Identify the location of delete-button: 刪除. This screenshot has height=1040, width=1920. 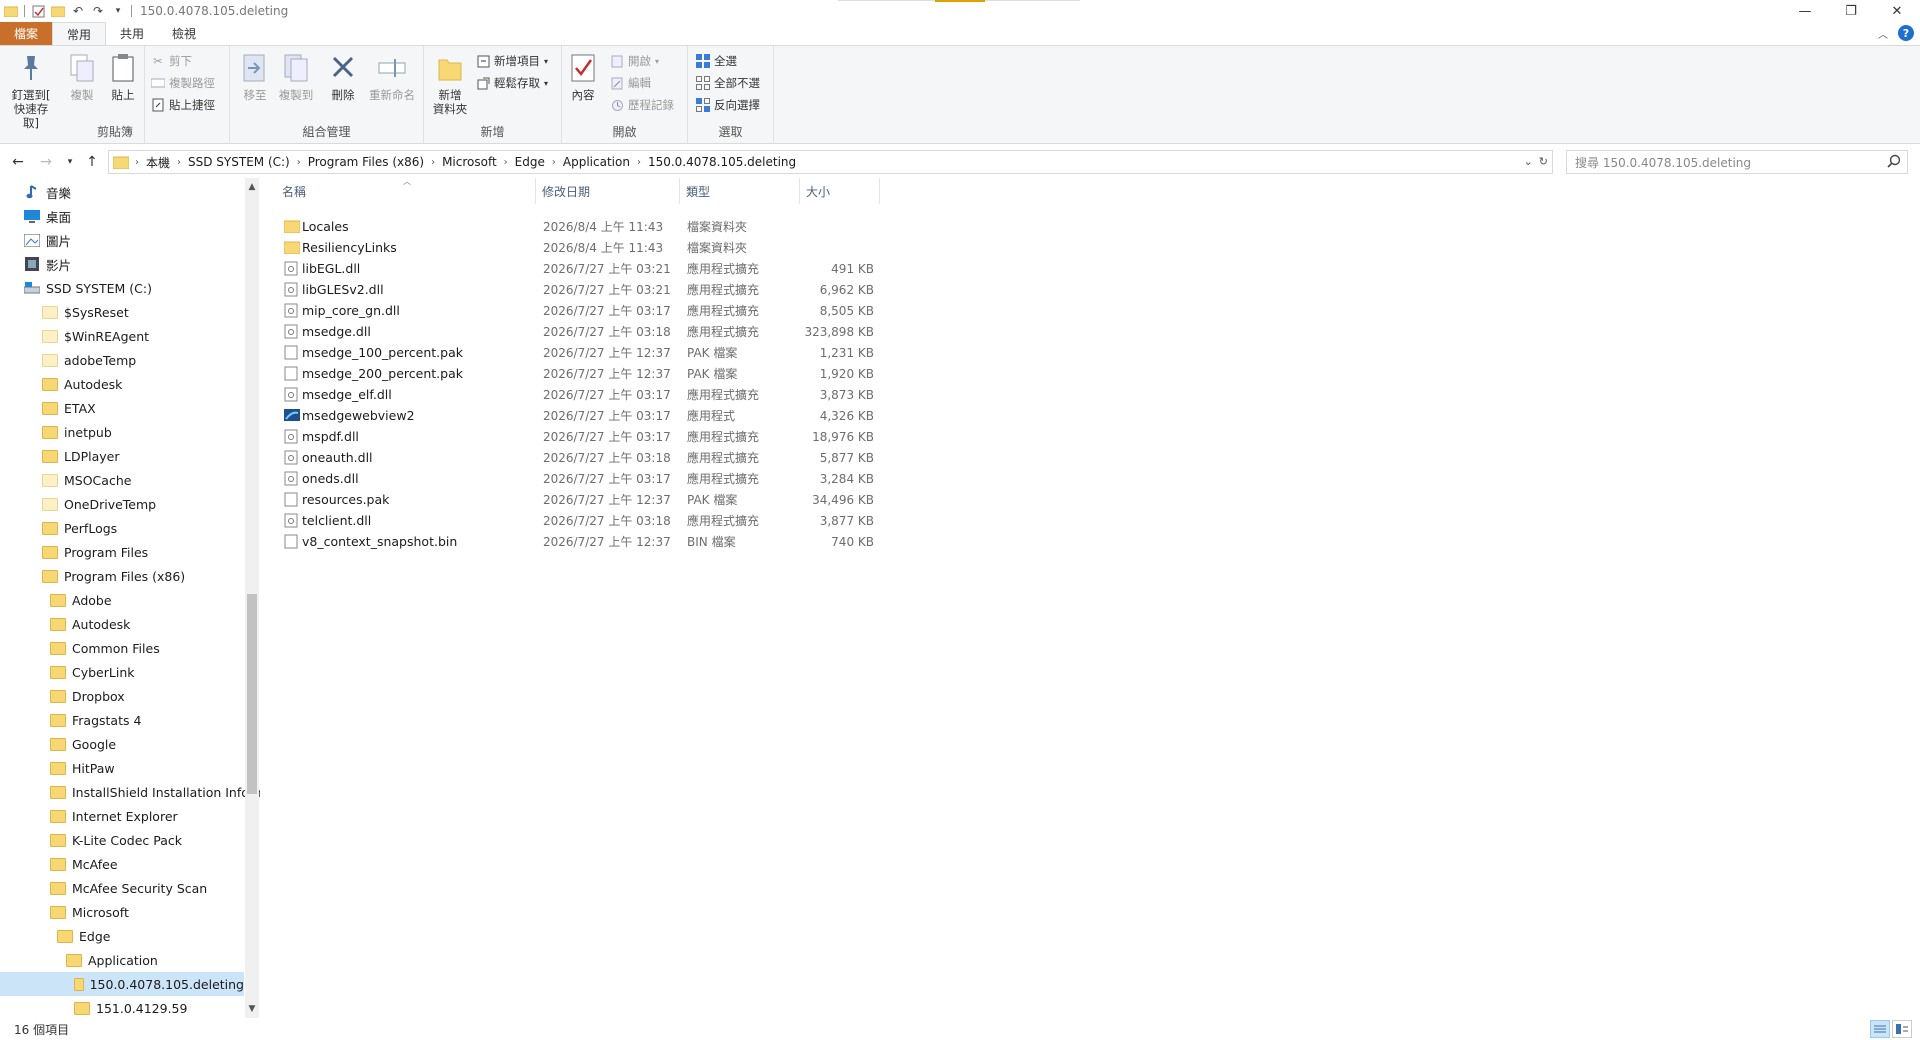
(343, 77).